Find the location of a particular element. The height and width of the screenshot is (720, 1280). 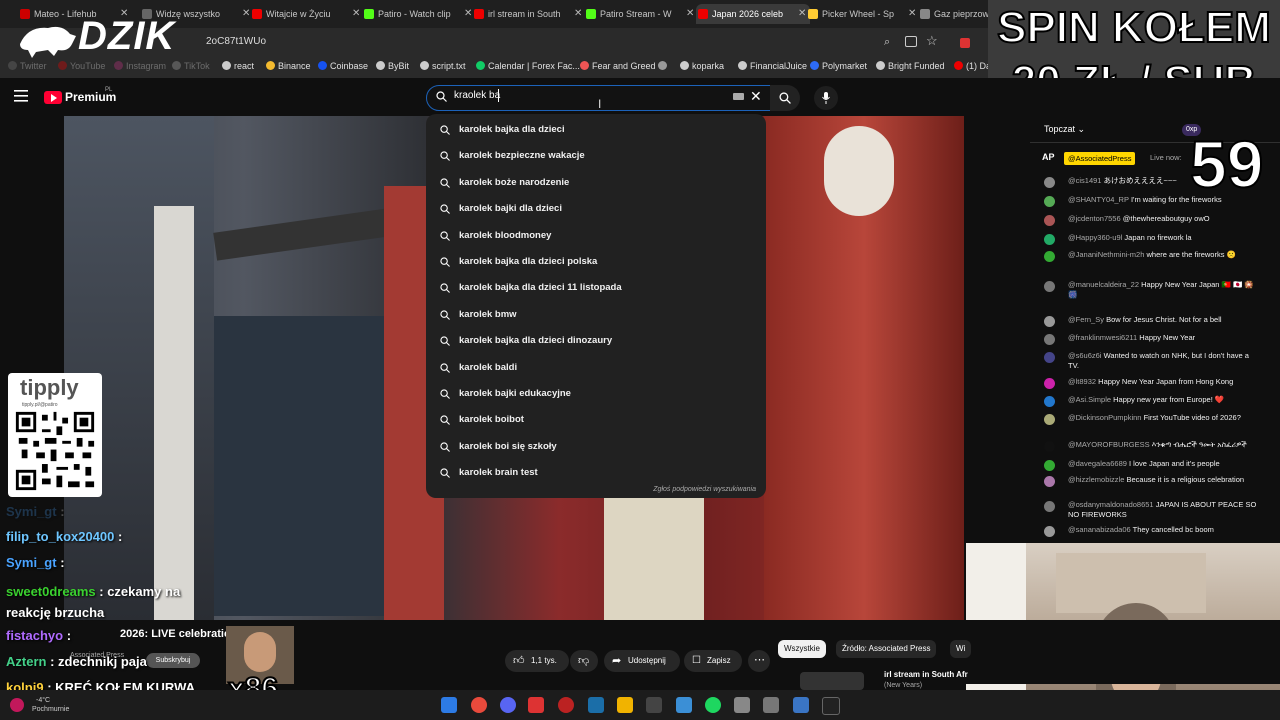

terminal-icon is located at coordinates (831, 706).